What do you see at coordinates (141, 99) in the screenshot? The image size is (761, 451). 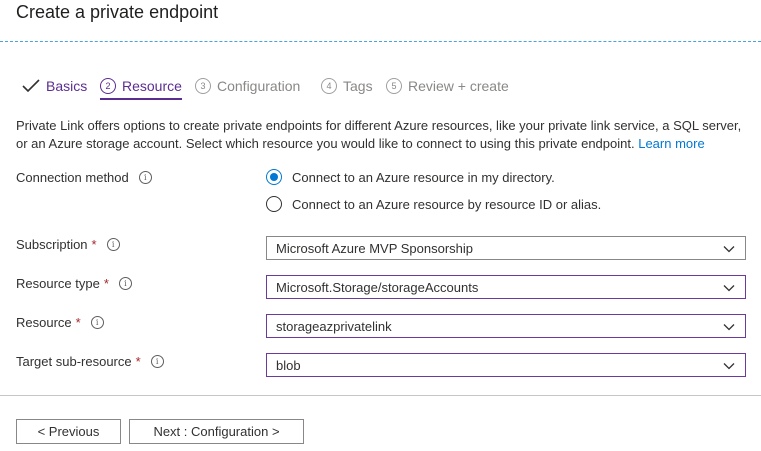 I see `active-tab-underline` at bounding box center [141, 99].